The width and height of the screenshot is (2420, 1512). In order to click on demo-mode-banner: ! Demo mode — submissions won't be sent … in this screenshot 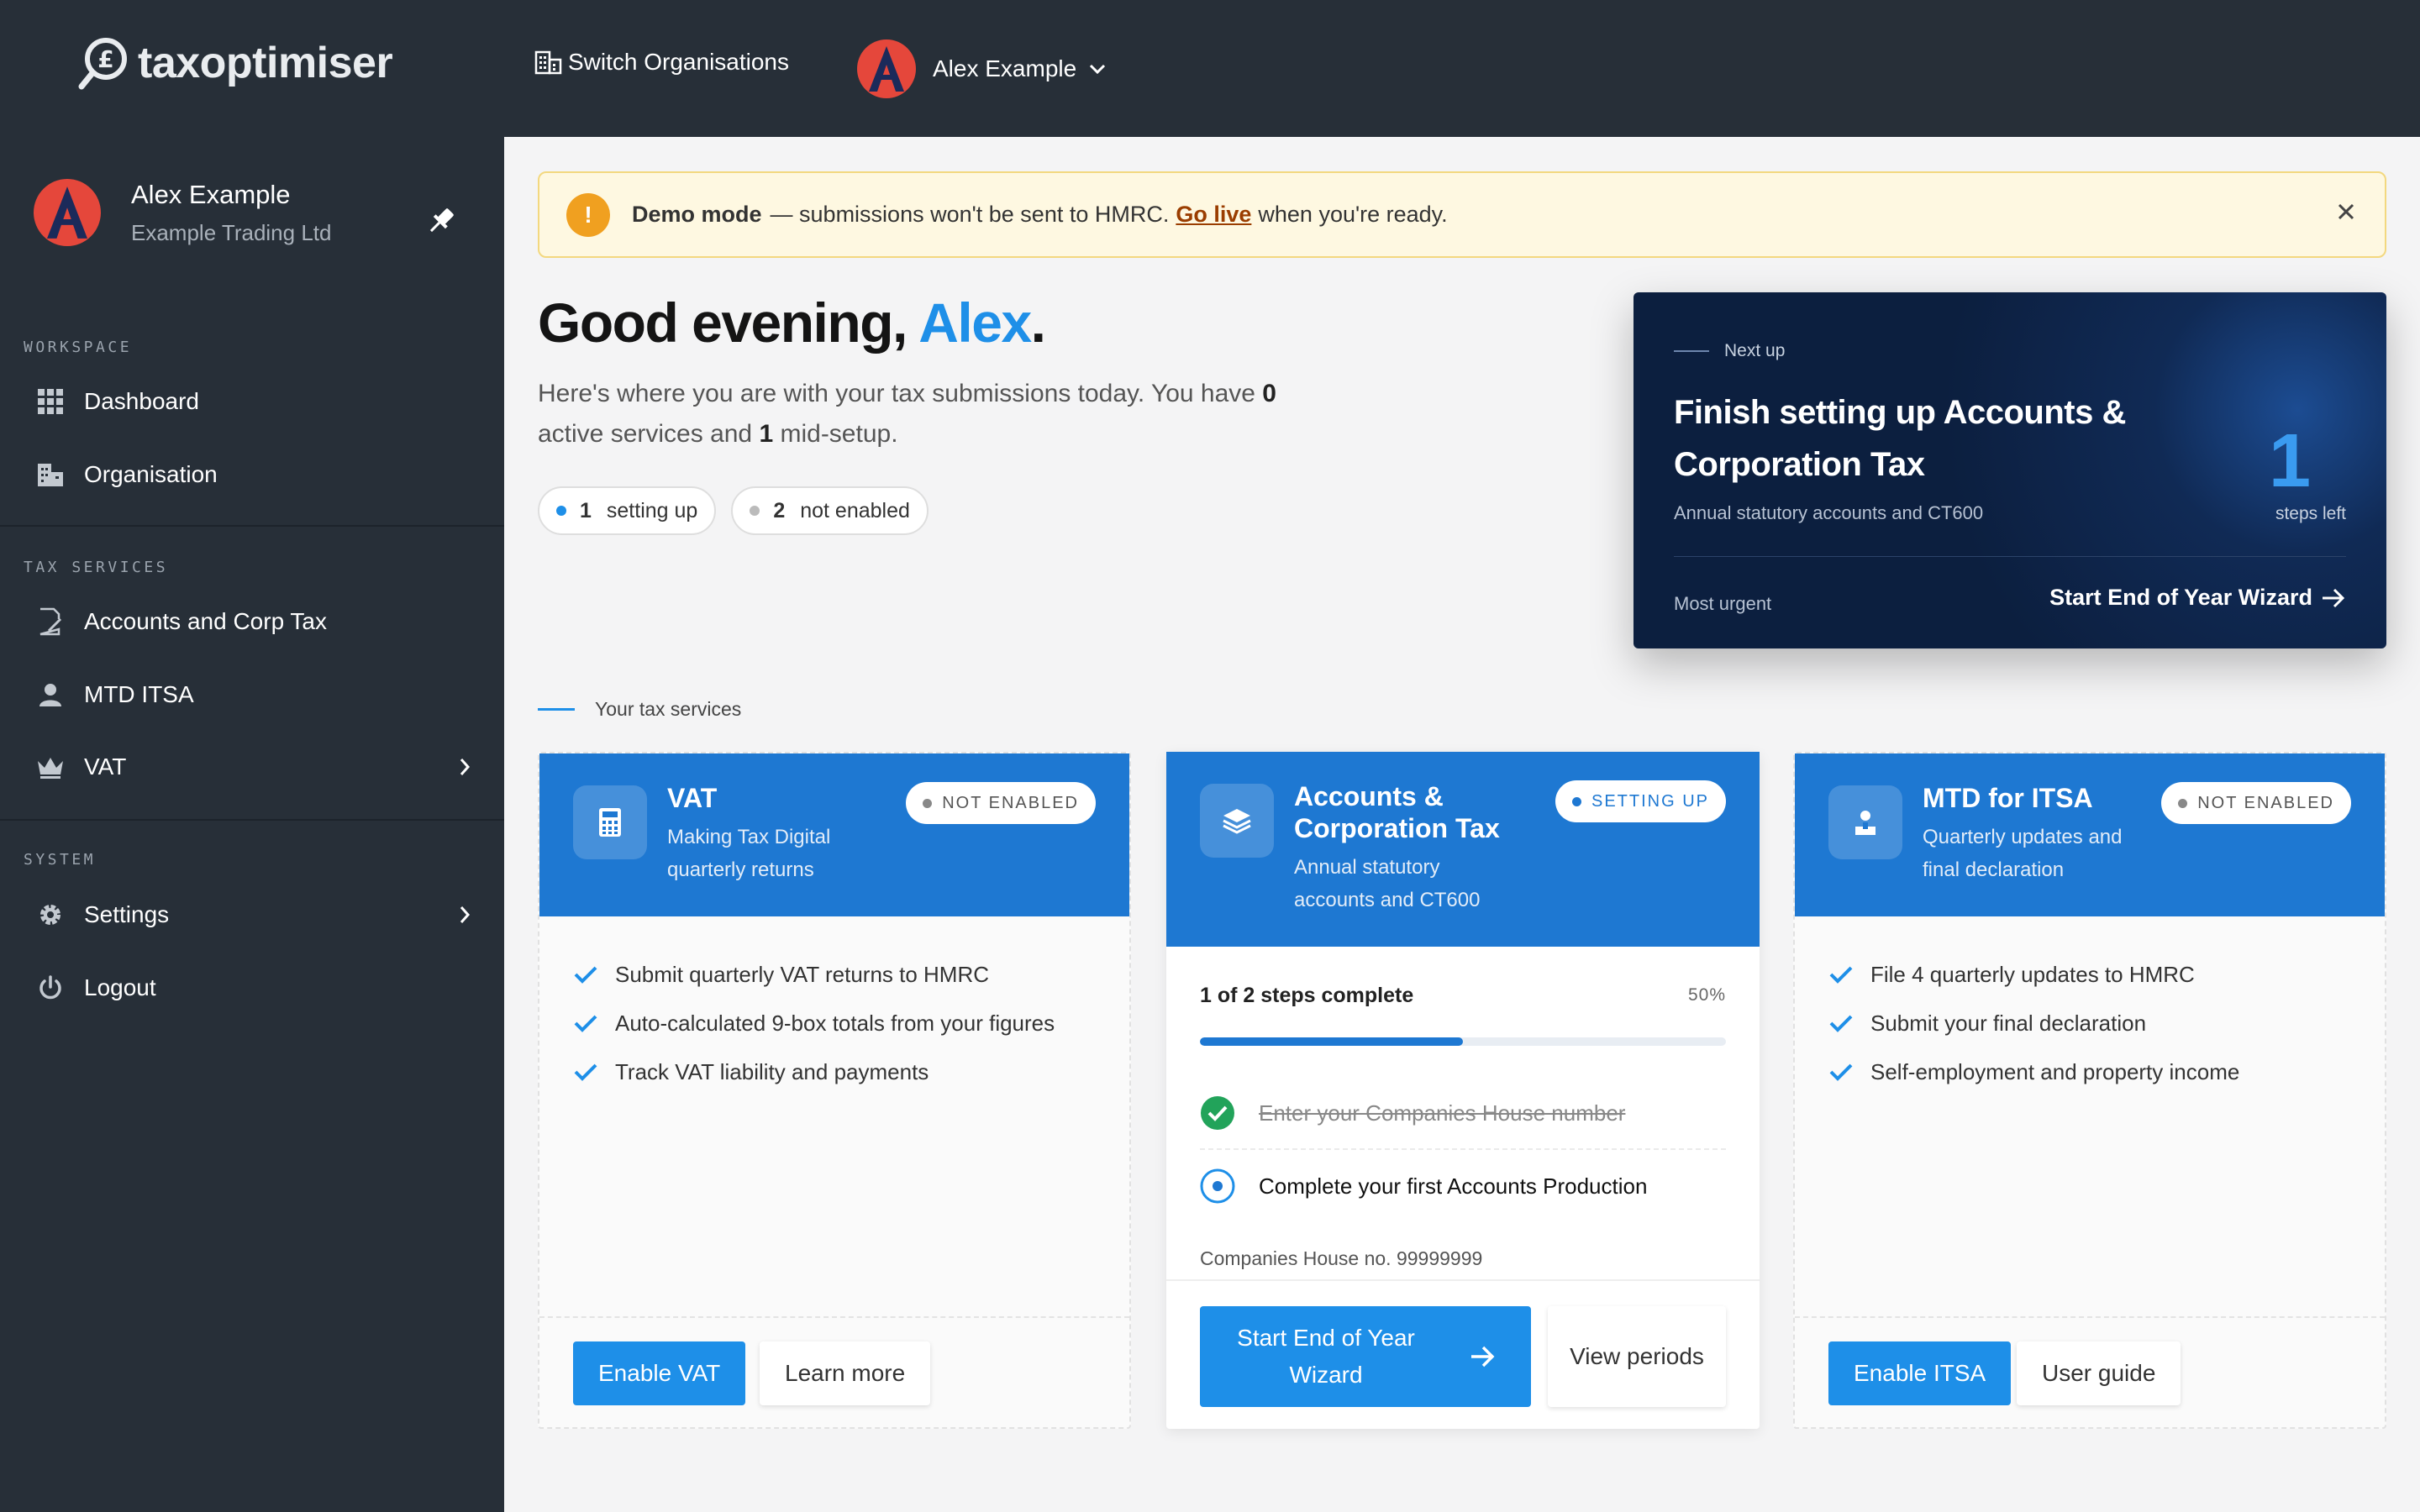, I will do `click(1462, 214)`.